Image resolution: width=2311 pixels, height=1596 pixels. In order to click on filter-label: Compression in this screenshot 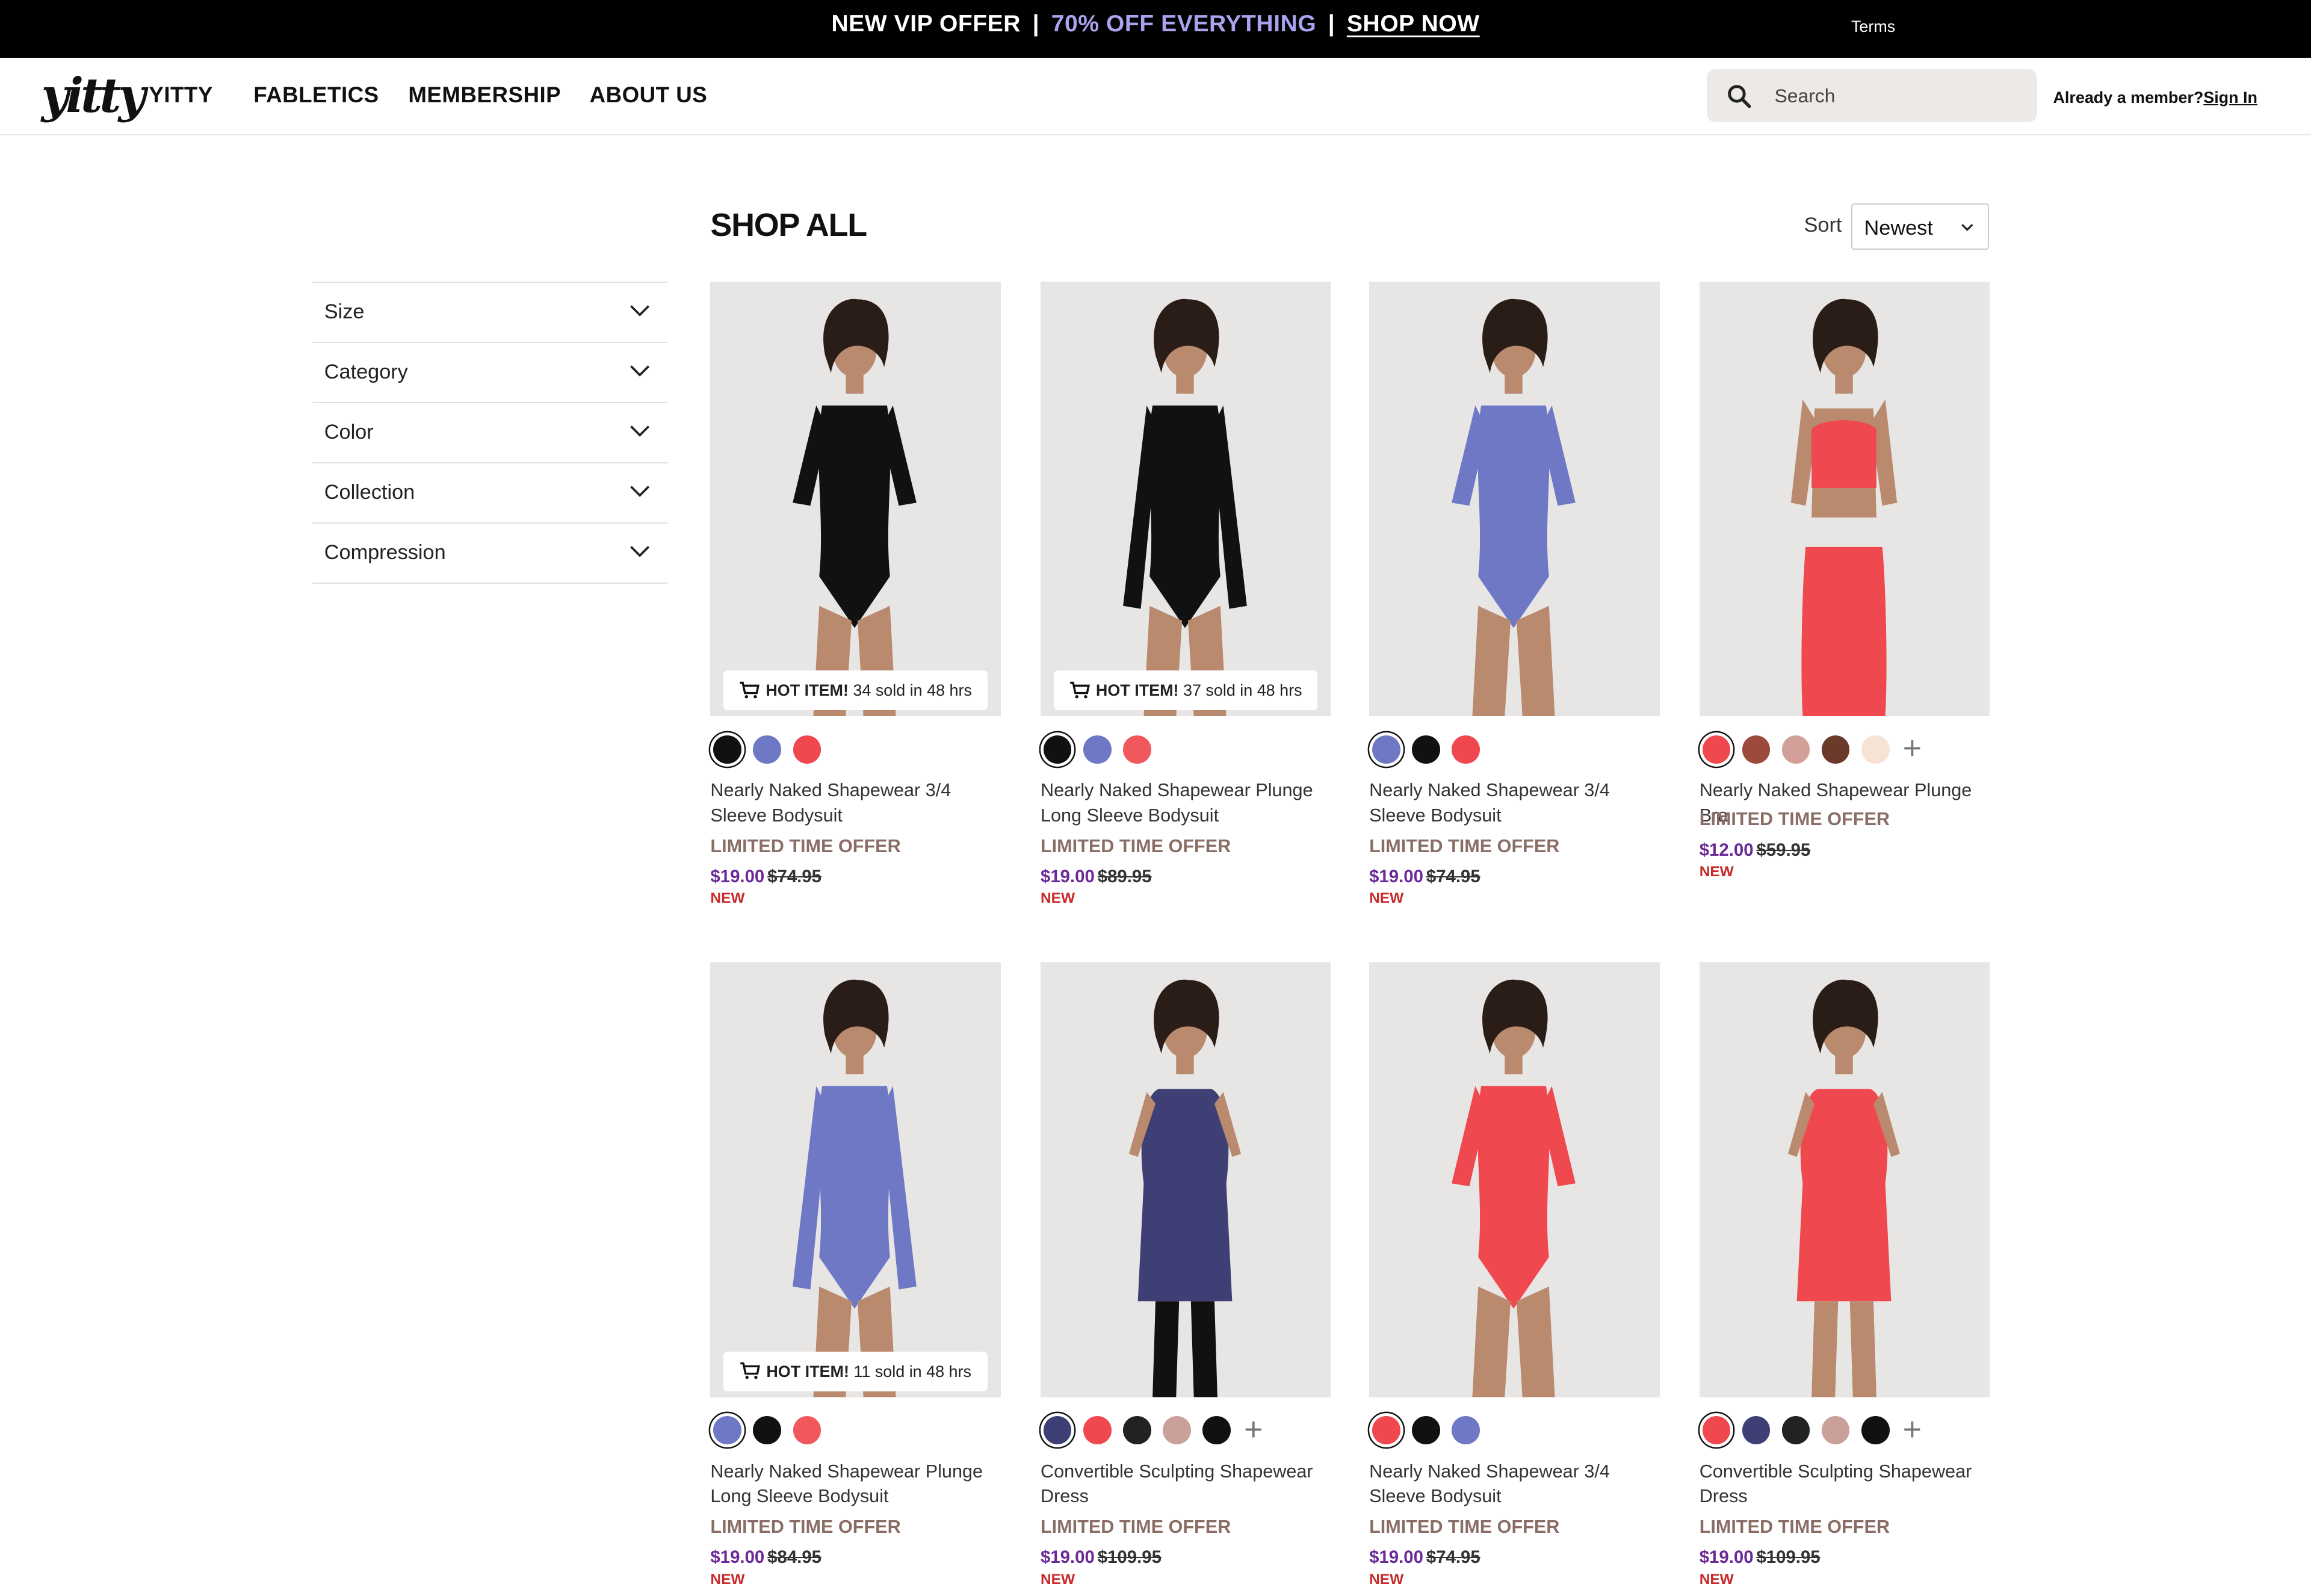, I will do `click(385, 552)`.